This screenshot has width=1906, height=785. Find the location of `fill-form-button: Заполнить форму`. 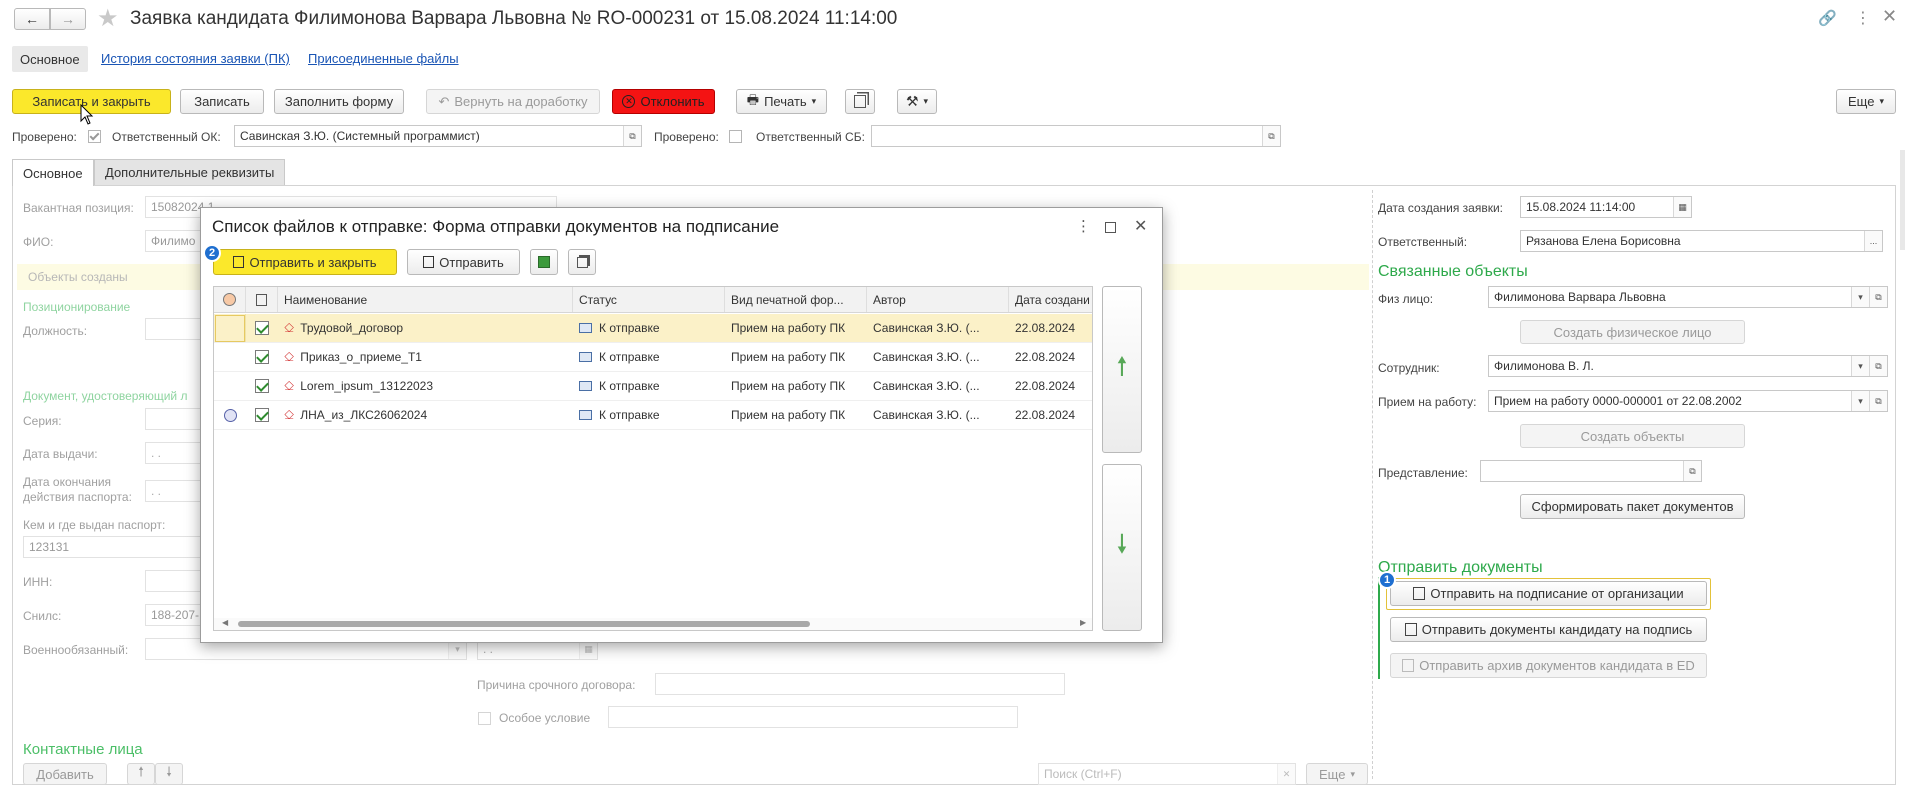

fill-form-button: Заполнить форму is located at coordinates (339, 101).